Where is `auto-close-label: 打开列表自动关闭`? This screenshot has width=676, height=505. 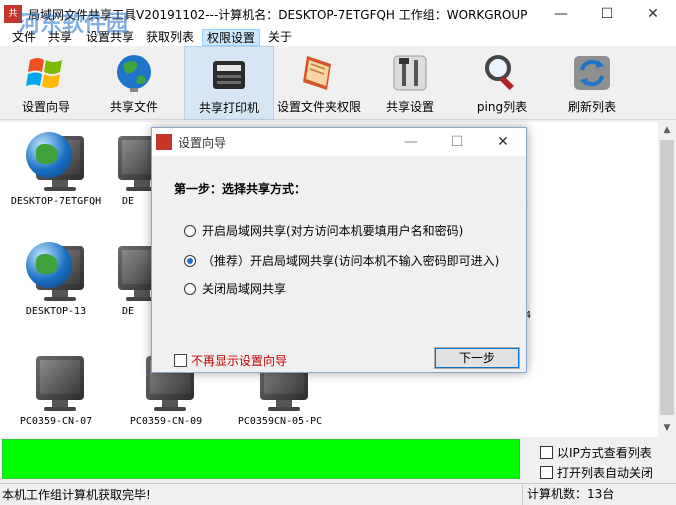 auto-close-label: 打开列表自动关闭 is located at coordinates (605, 473).